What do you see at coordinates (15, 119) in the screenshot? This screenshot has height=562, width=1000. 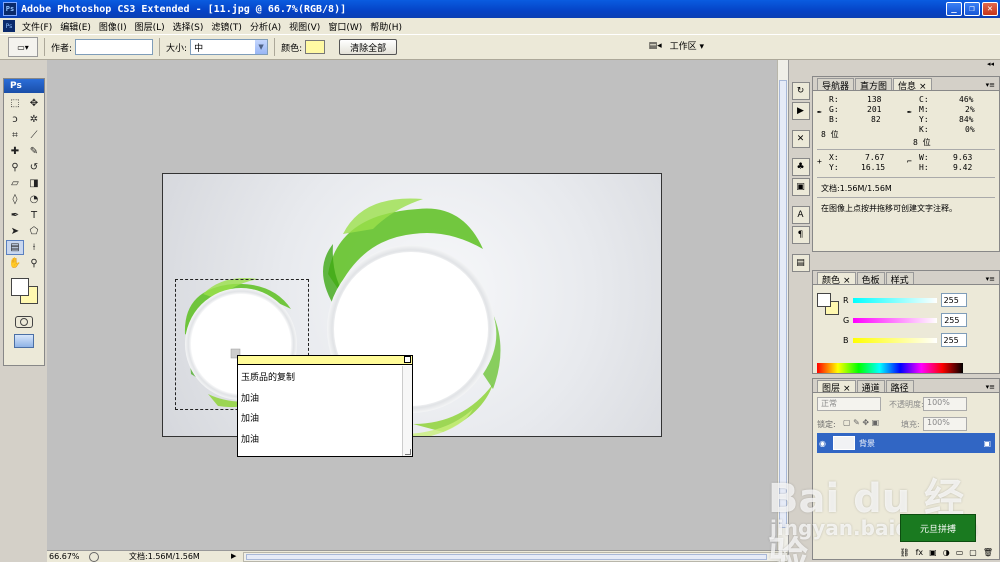 I see `lasso-tool-icon: ↄ` at bounding box center [15, 119].